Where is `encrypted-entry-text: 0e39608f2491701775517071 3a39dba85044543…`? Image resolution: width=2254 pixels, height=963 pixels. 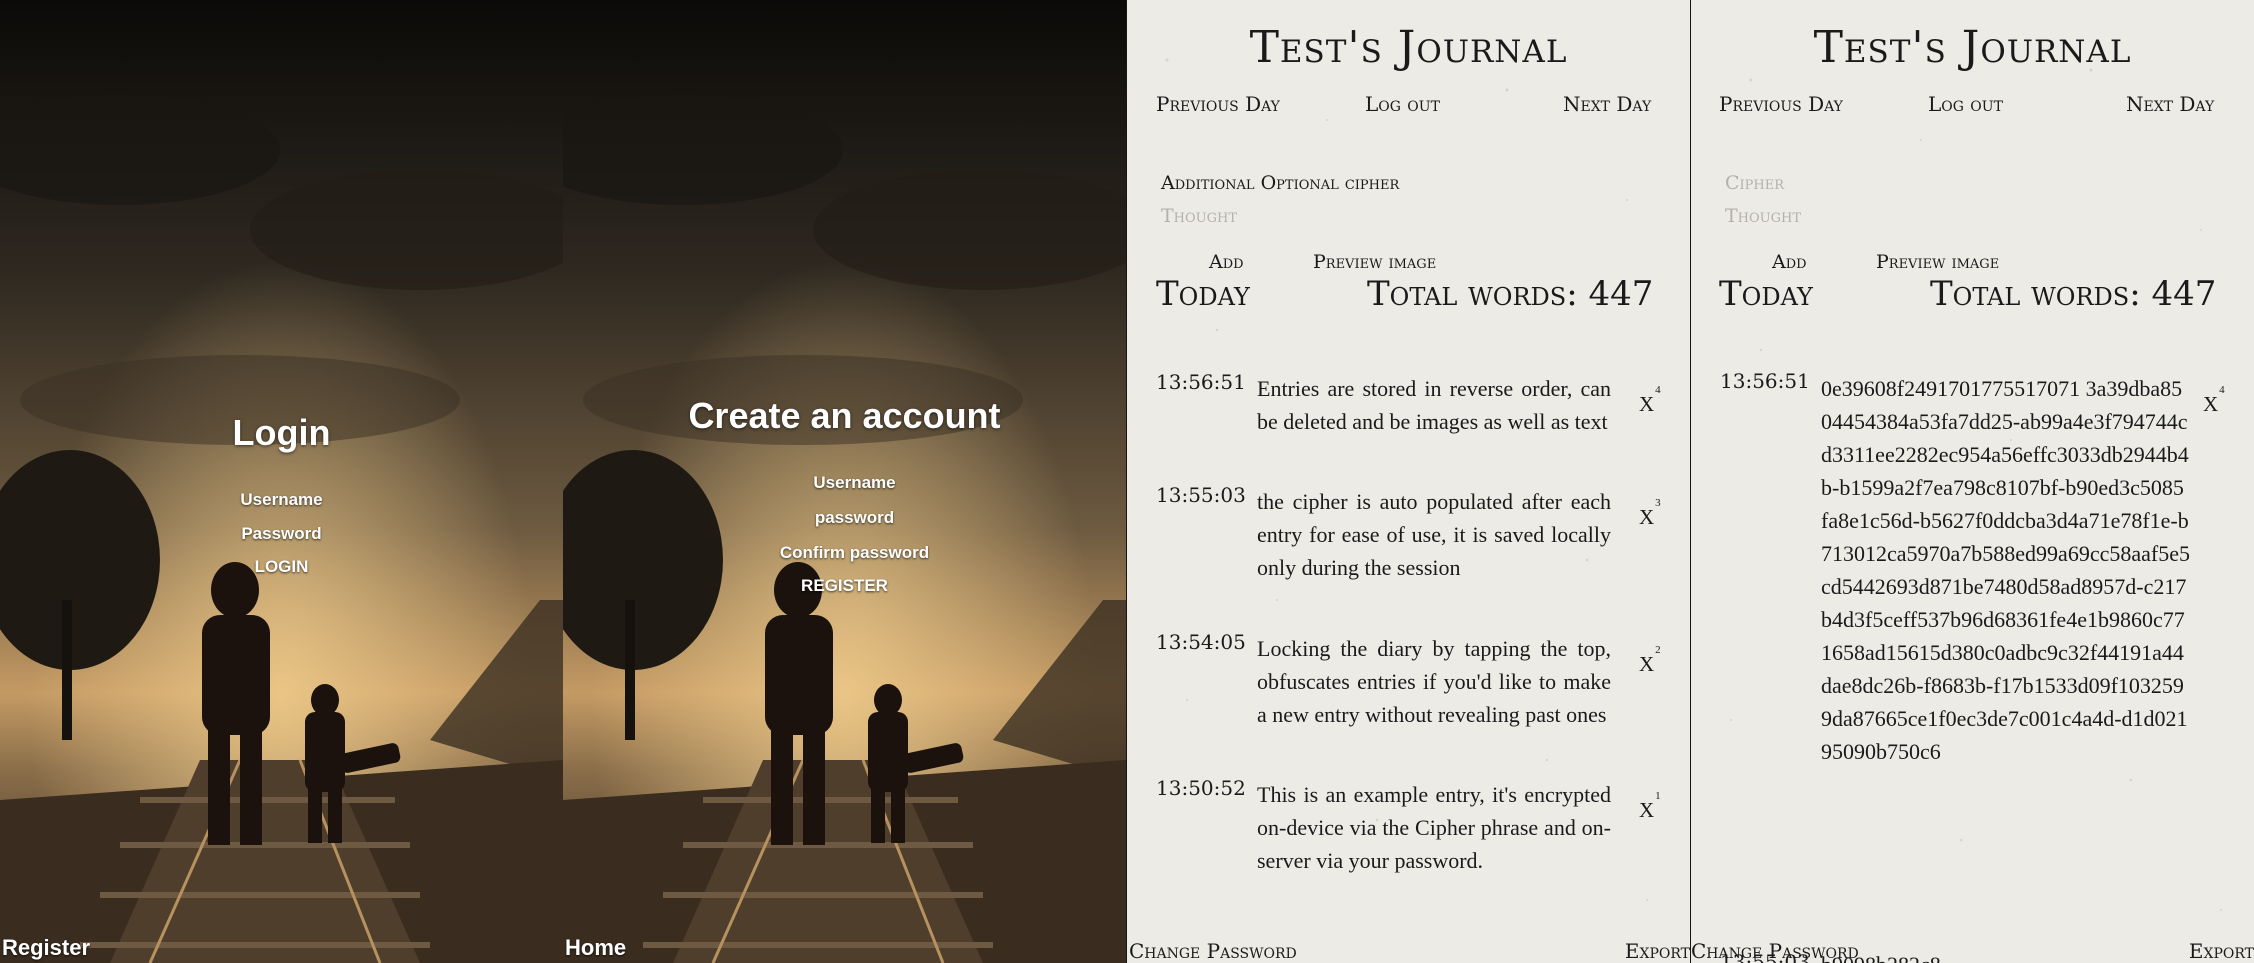
encrypted-entry-text: 0e39608f2491701775517071 3a39dba85044543… is located at coordinates (2005, 570).